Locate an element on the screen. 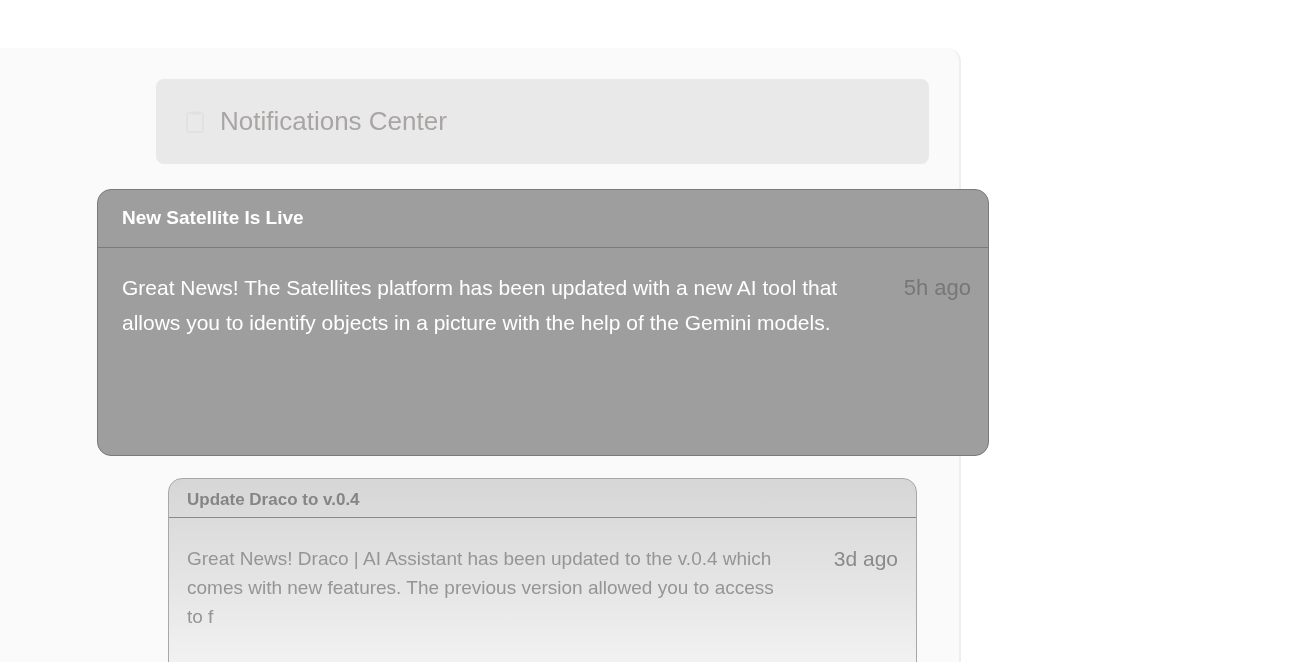 The width and height of the screenshot is (1314, 662). notification-message: Great News! Draco | AI Assistant has been updated to the v.0.4 which comes with new features. The previous version allowed you to access to f is located at coordinates (481, 588).